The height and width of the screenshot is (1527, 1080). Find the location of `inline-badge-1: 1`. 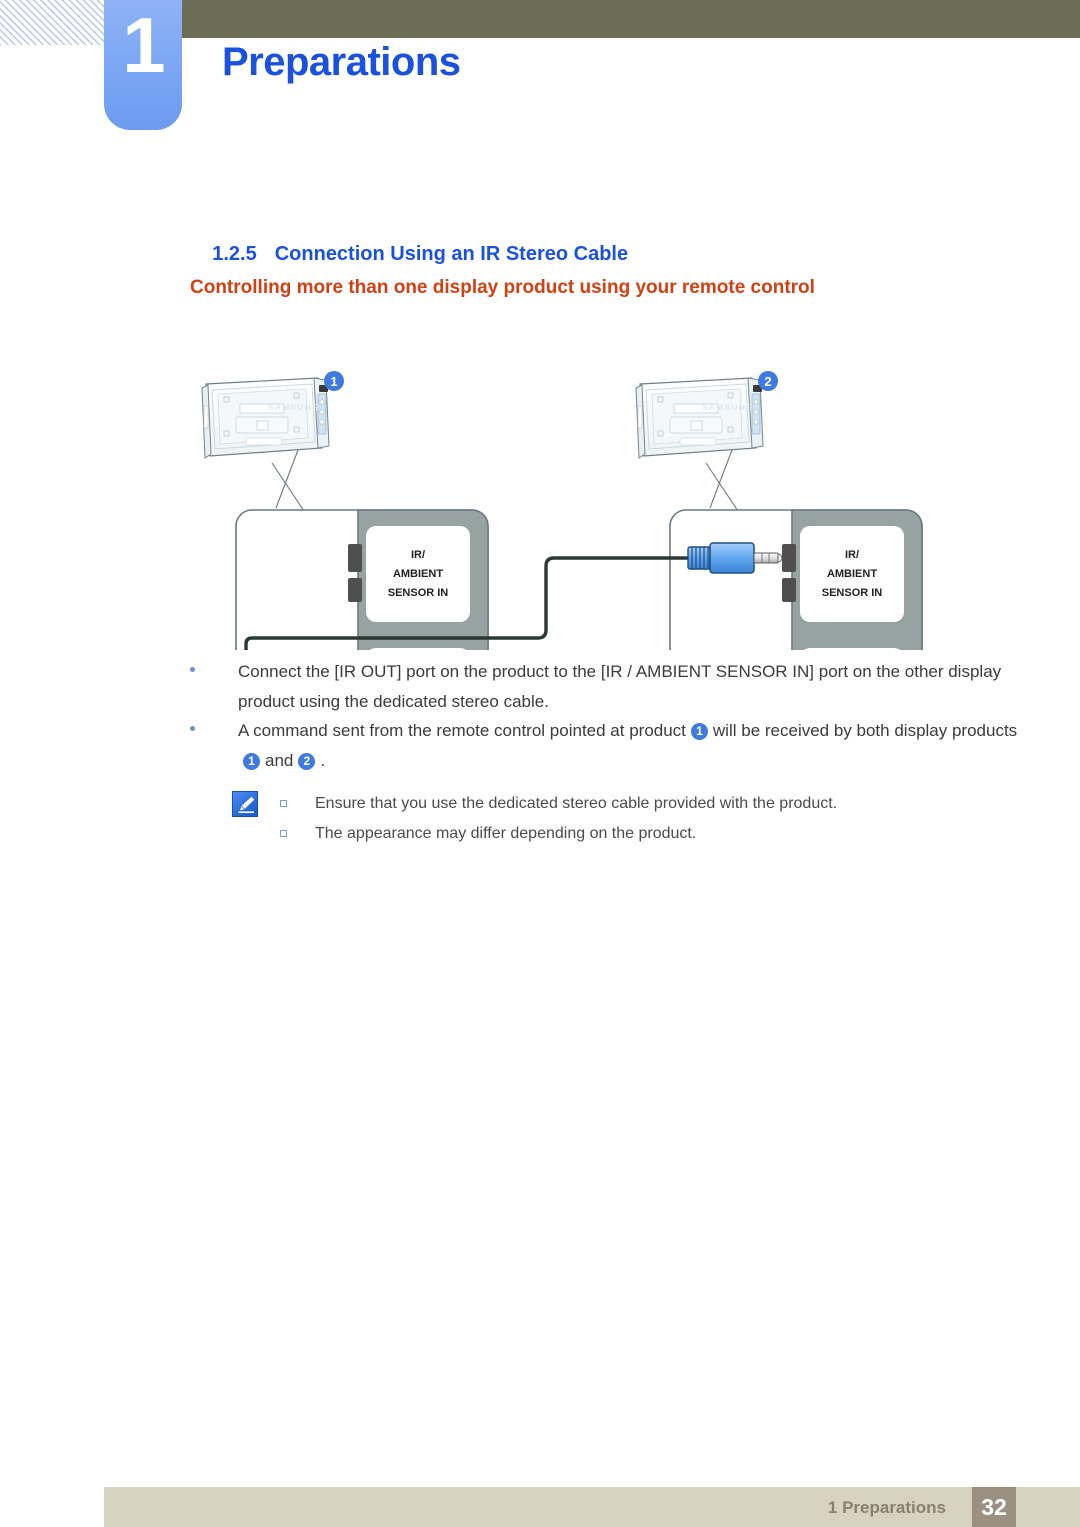

inline-badge-1: 1 is located at coordinates (699, 731).